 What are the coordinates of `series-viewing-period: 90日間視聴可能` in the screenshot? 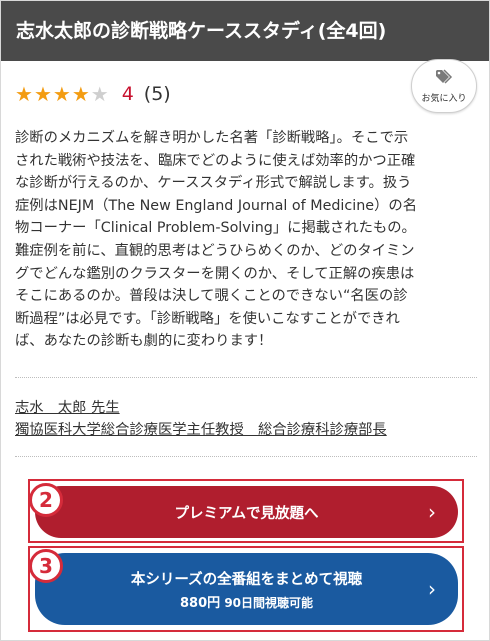 It's located at (269, 602).